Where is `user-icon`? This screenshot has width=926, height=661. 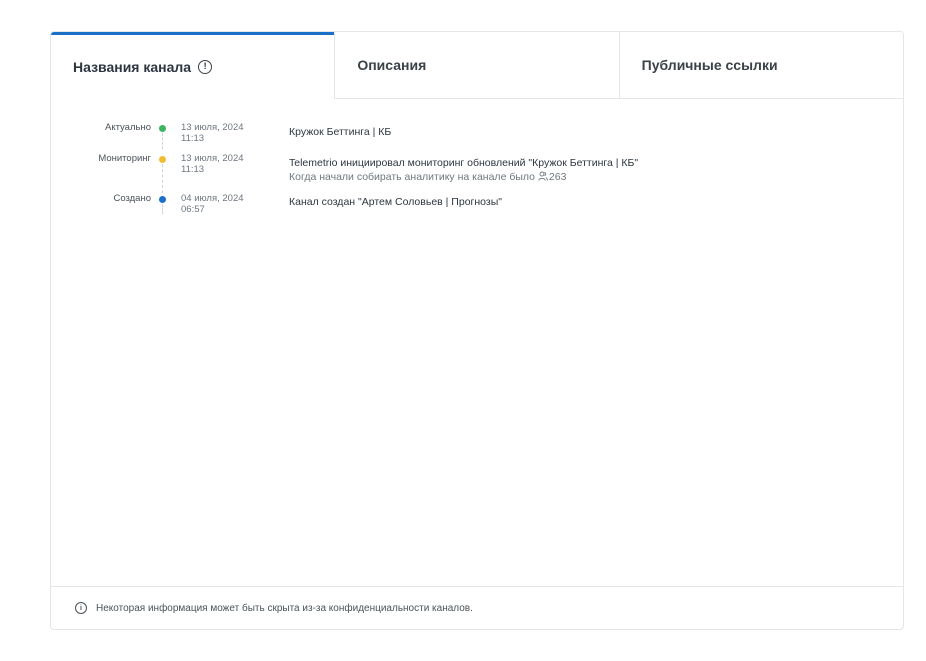 user-icon is located at coordinates (543, 176).